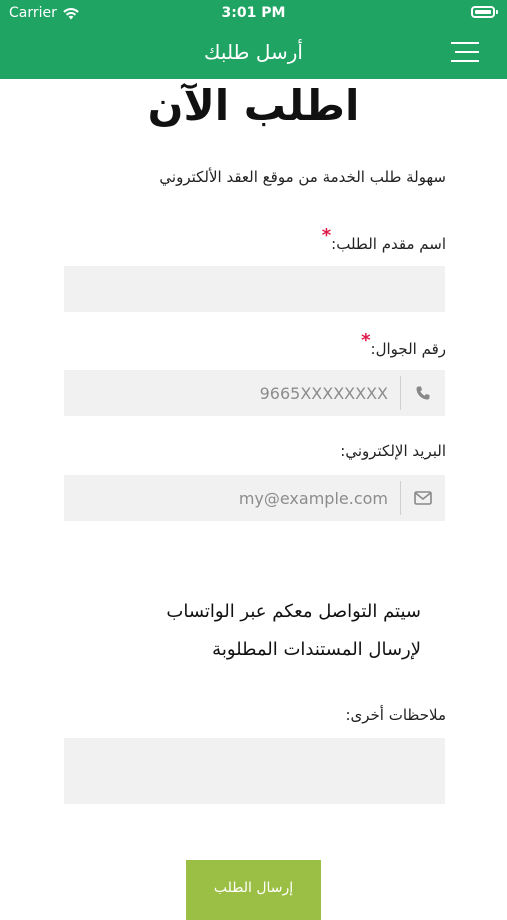 The height and width of the screenshot is (920, 507). I want to click on envelope-icon, so click(423, 498).